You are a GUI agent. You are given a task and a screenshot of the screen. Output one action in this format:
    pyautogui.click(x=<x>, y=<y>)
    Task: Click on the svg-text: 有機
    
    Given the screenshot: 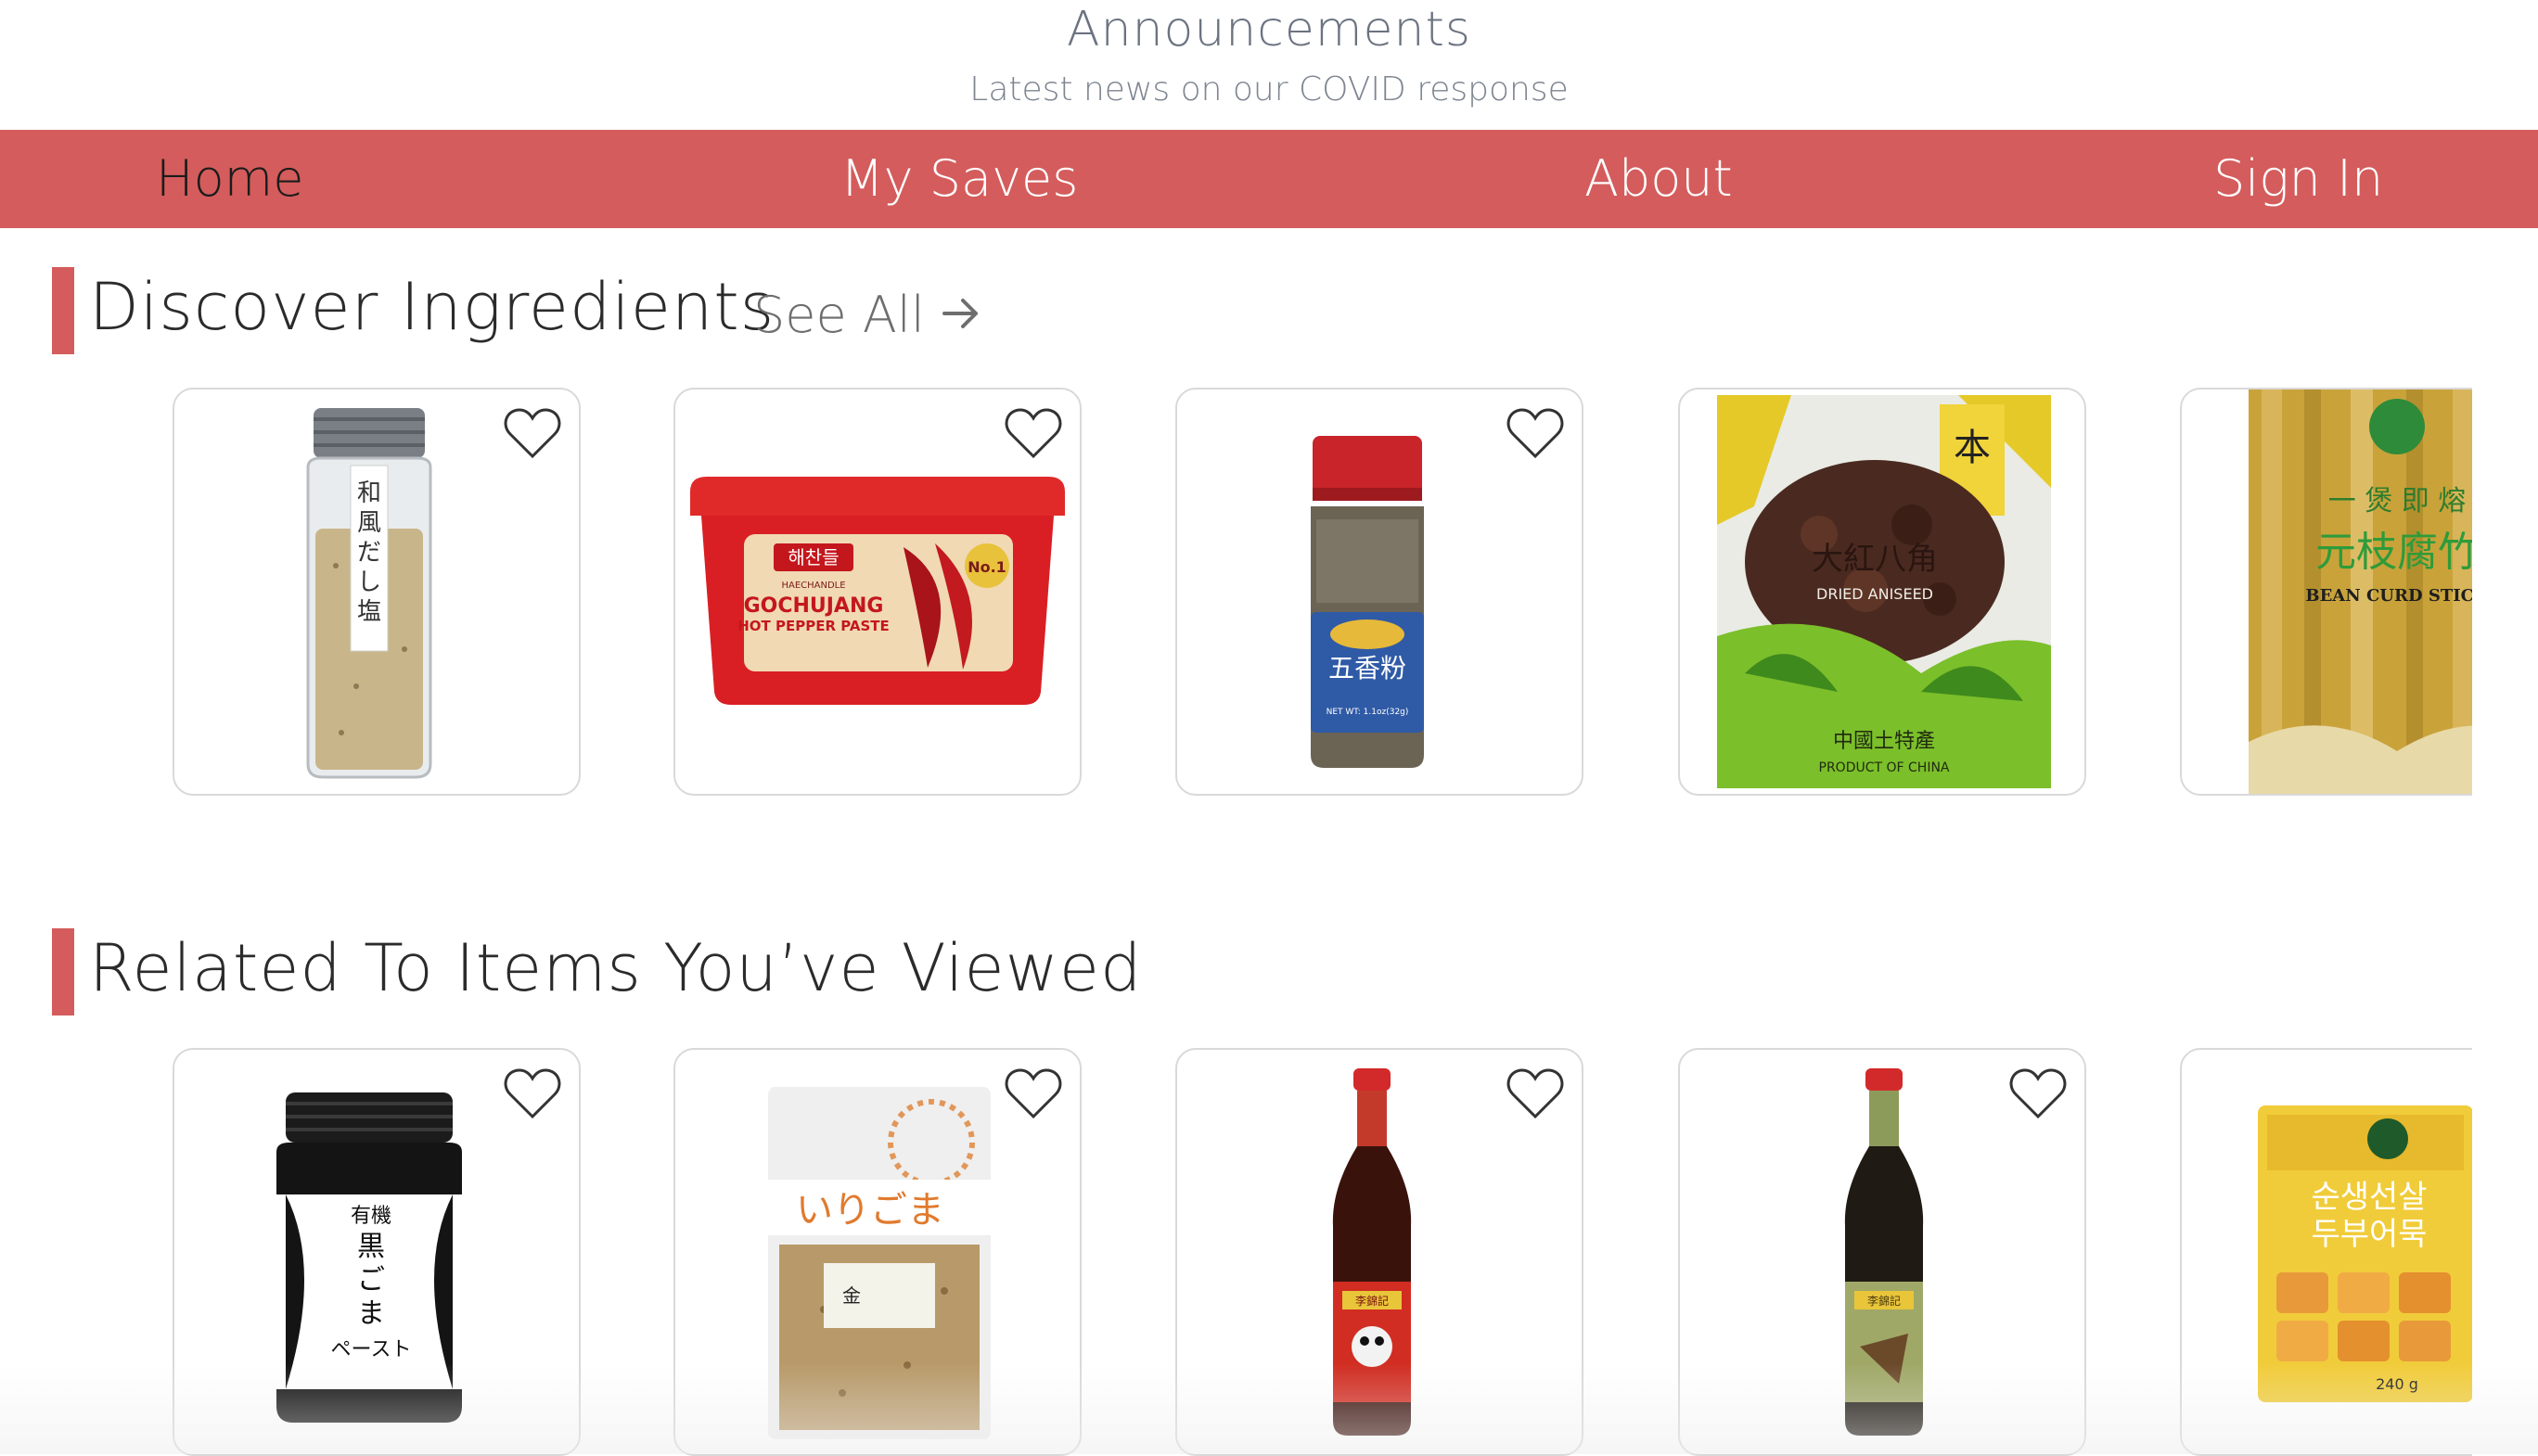 What is the action you would take?
    pyautogui.click(x=371, y=1216)
    